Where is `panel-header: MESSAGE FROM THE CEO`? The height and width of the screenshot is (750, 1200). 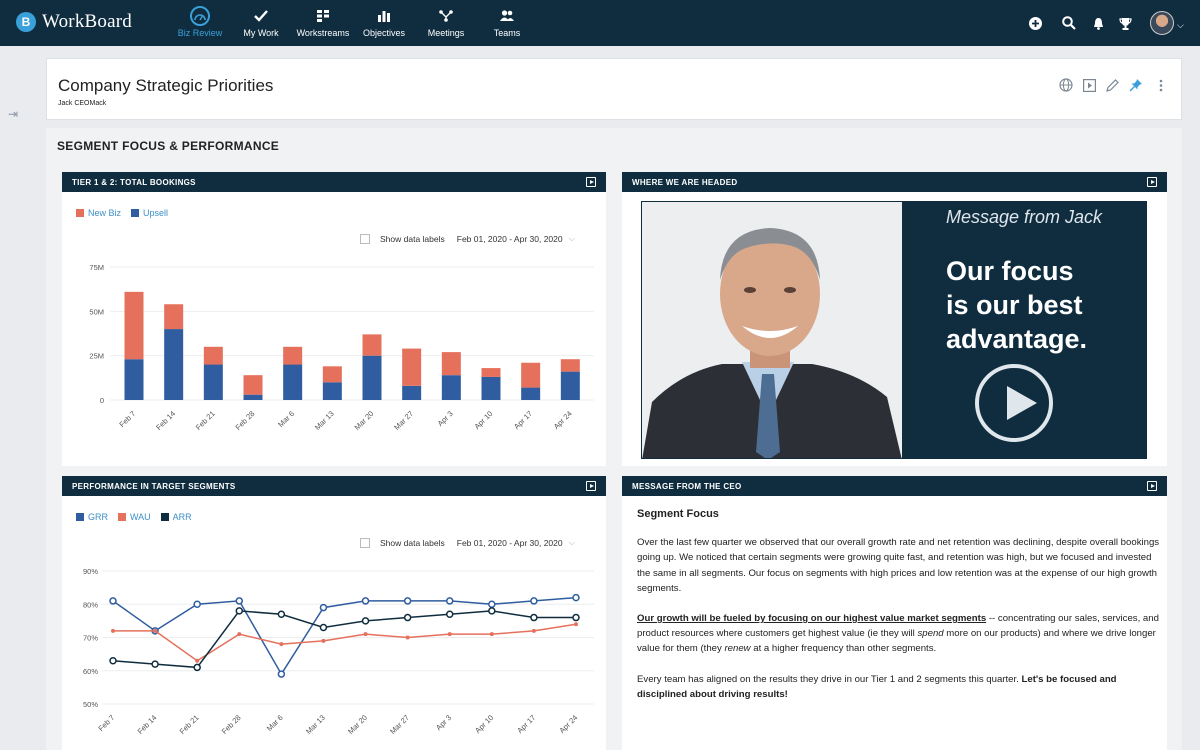 panel-header: MESSAGE FROM THE CEO is located at coordinates (894, 486).